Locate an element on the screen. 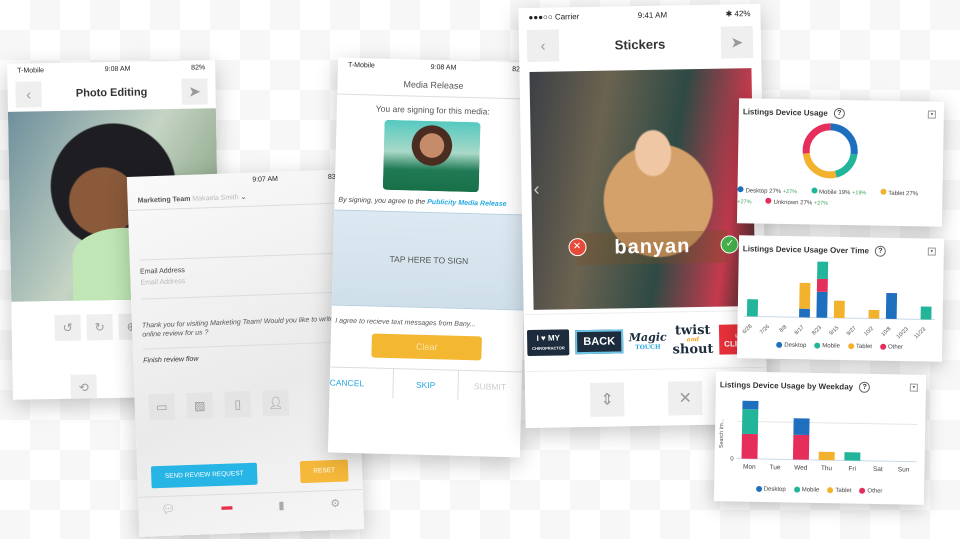 The image size is (960, 539). bar-tablet-thu is located at coordinates (826, 456).